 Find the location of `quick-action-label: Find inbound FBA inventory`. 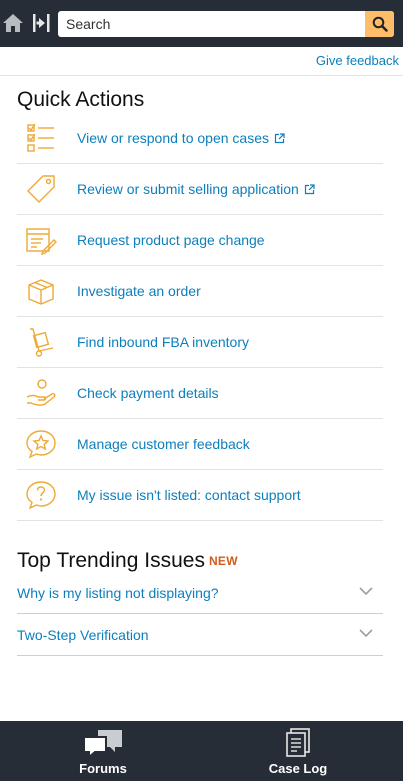

quick-action-label: Find inbound FBA inventory is located at coordinates (163, 342).